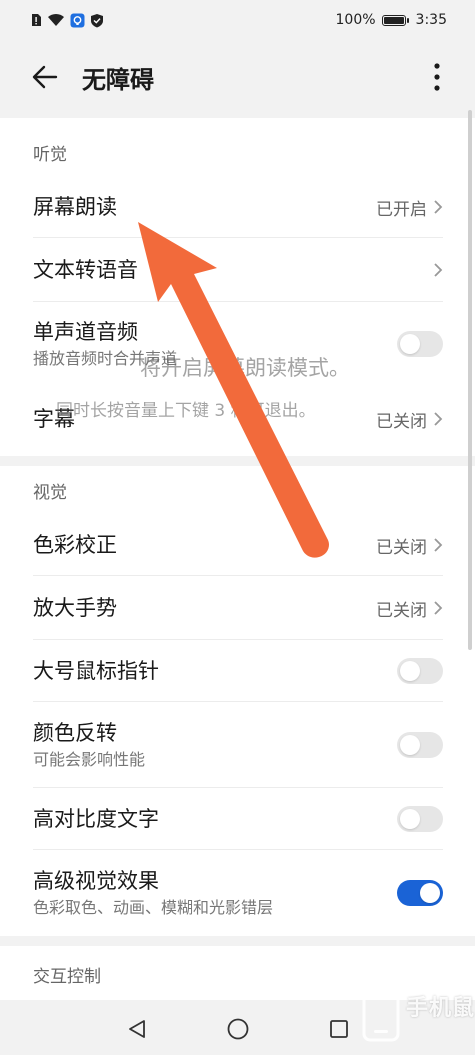 The width and height of the screenshot is (475, 1055). I want to click on mono-audio-toggle, so click(420, 344).